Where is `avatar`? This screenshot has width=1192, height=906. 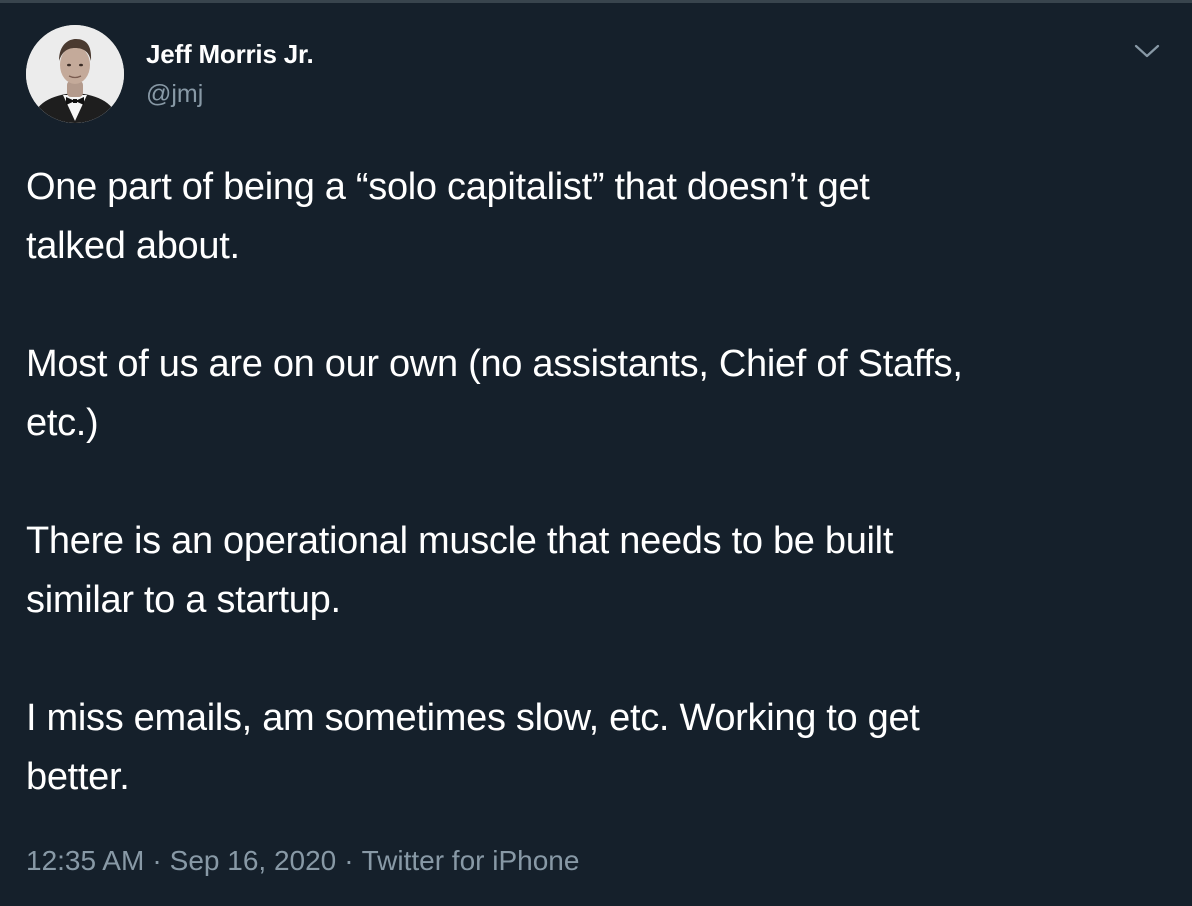
avatar is located at coordinates (75, 74).